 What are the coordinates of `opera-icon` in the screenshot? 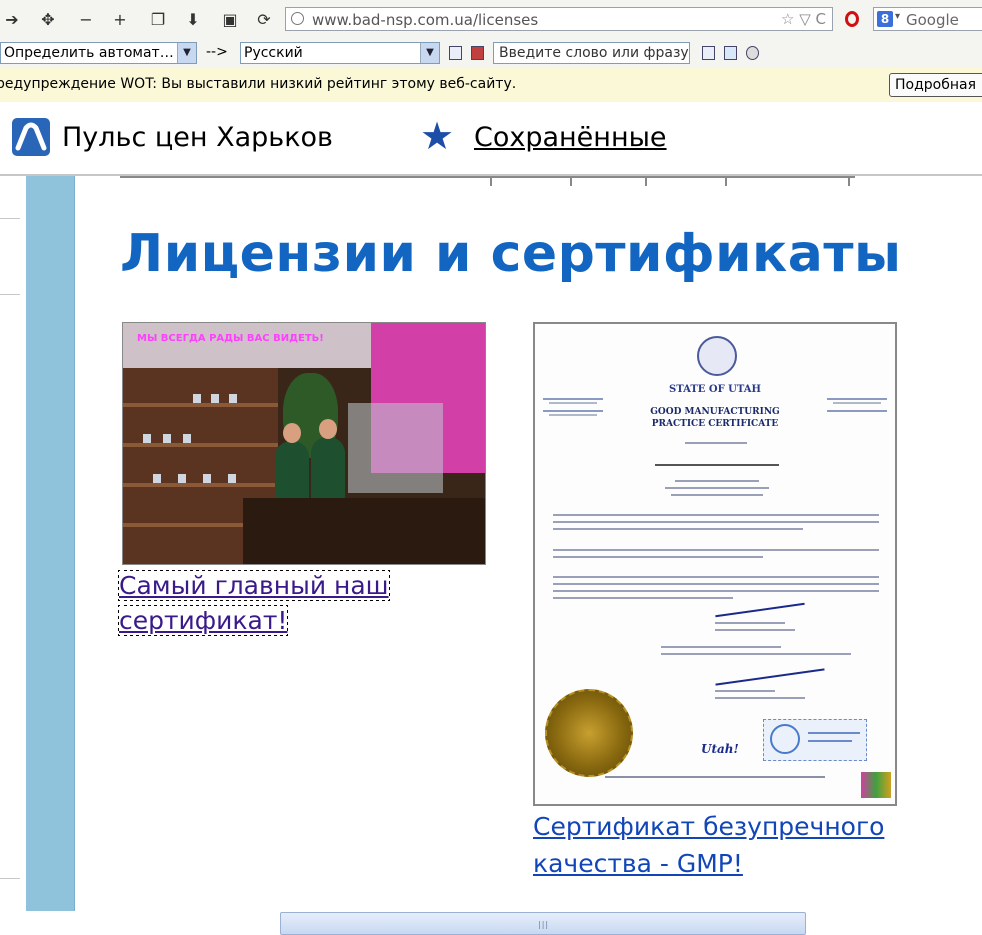 It's located at (852, 19).